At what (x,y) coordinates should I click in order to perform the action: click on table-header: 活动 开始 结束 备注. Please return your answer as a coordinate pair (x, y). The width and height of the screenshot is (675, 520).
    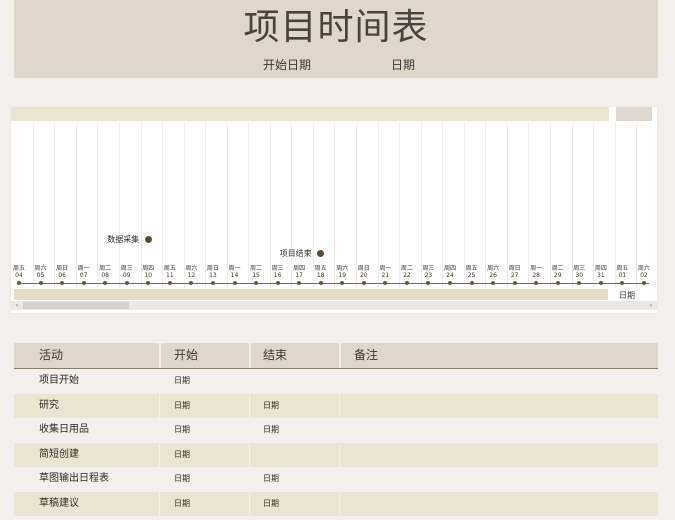
    Looking at the image, I should click on (336, 356).